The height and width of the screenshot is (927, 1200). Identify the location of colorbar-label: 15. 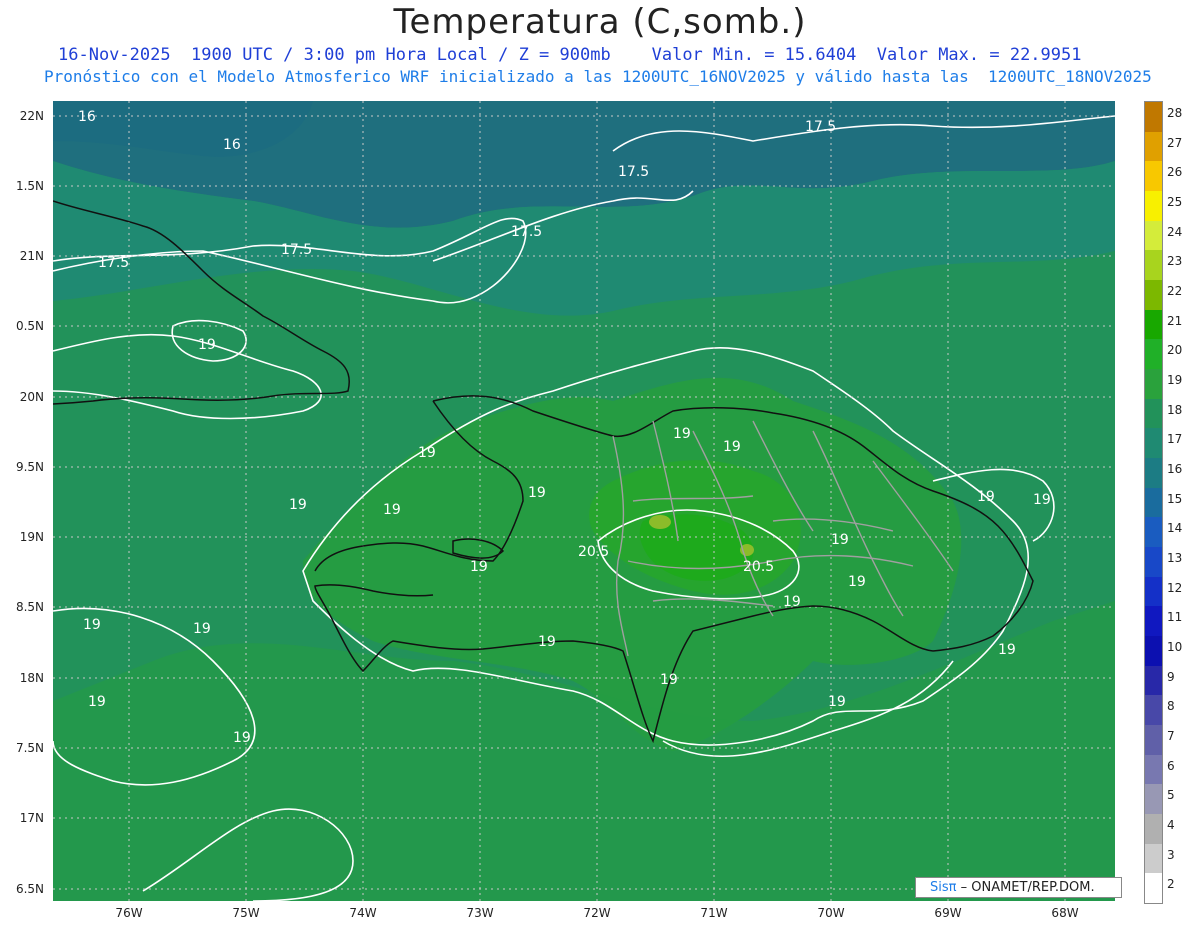
(1175, 498).